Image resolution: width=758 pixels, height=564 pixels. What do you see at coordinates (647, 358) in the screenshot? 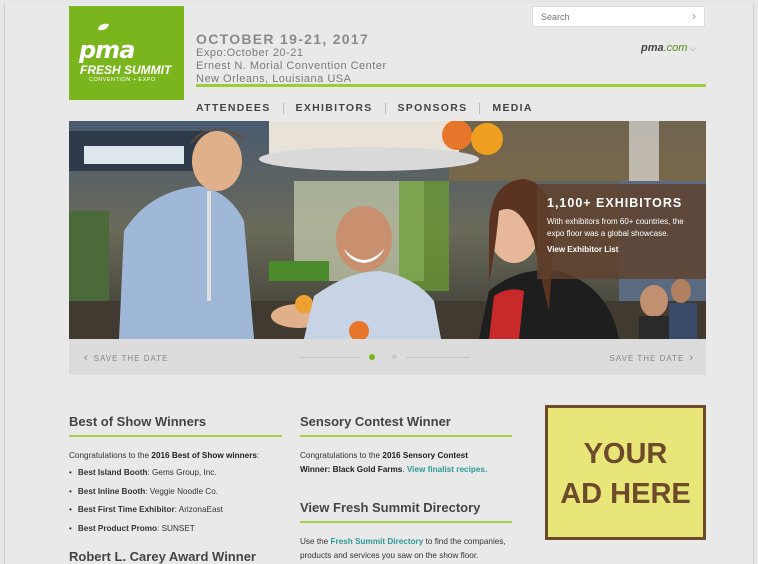
I see `slider-next-label: SAVE THE DATE` at bounding box center [647, 358].